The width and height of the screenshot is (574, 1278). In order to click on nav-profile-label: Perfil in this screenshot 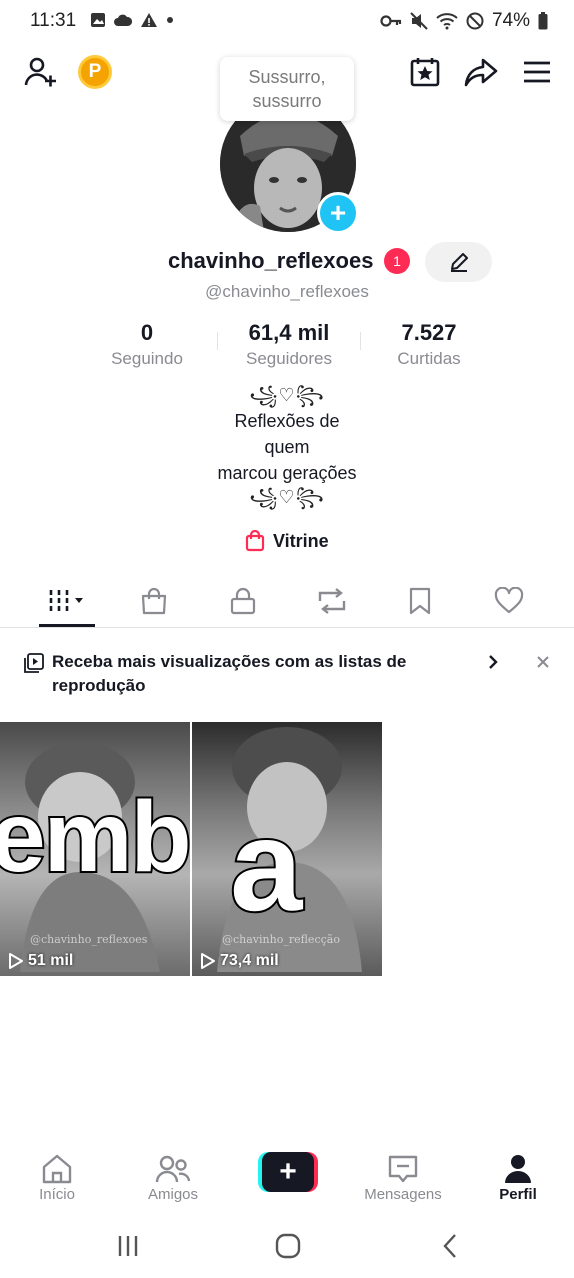, I will do `click(518, 1194)`.